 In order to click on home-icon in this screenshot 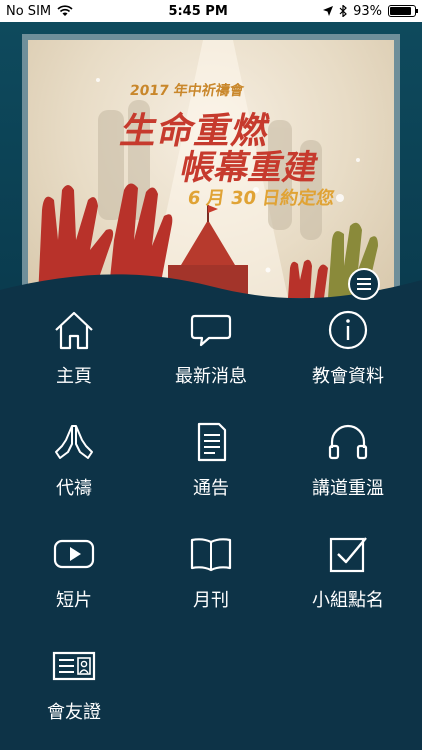, I will do `click(74, 330)`.